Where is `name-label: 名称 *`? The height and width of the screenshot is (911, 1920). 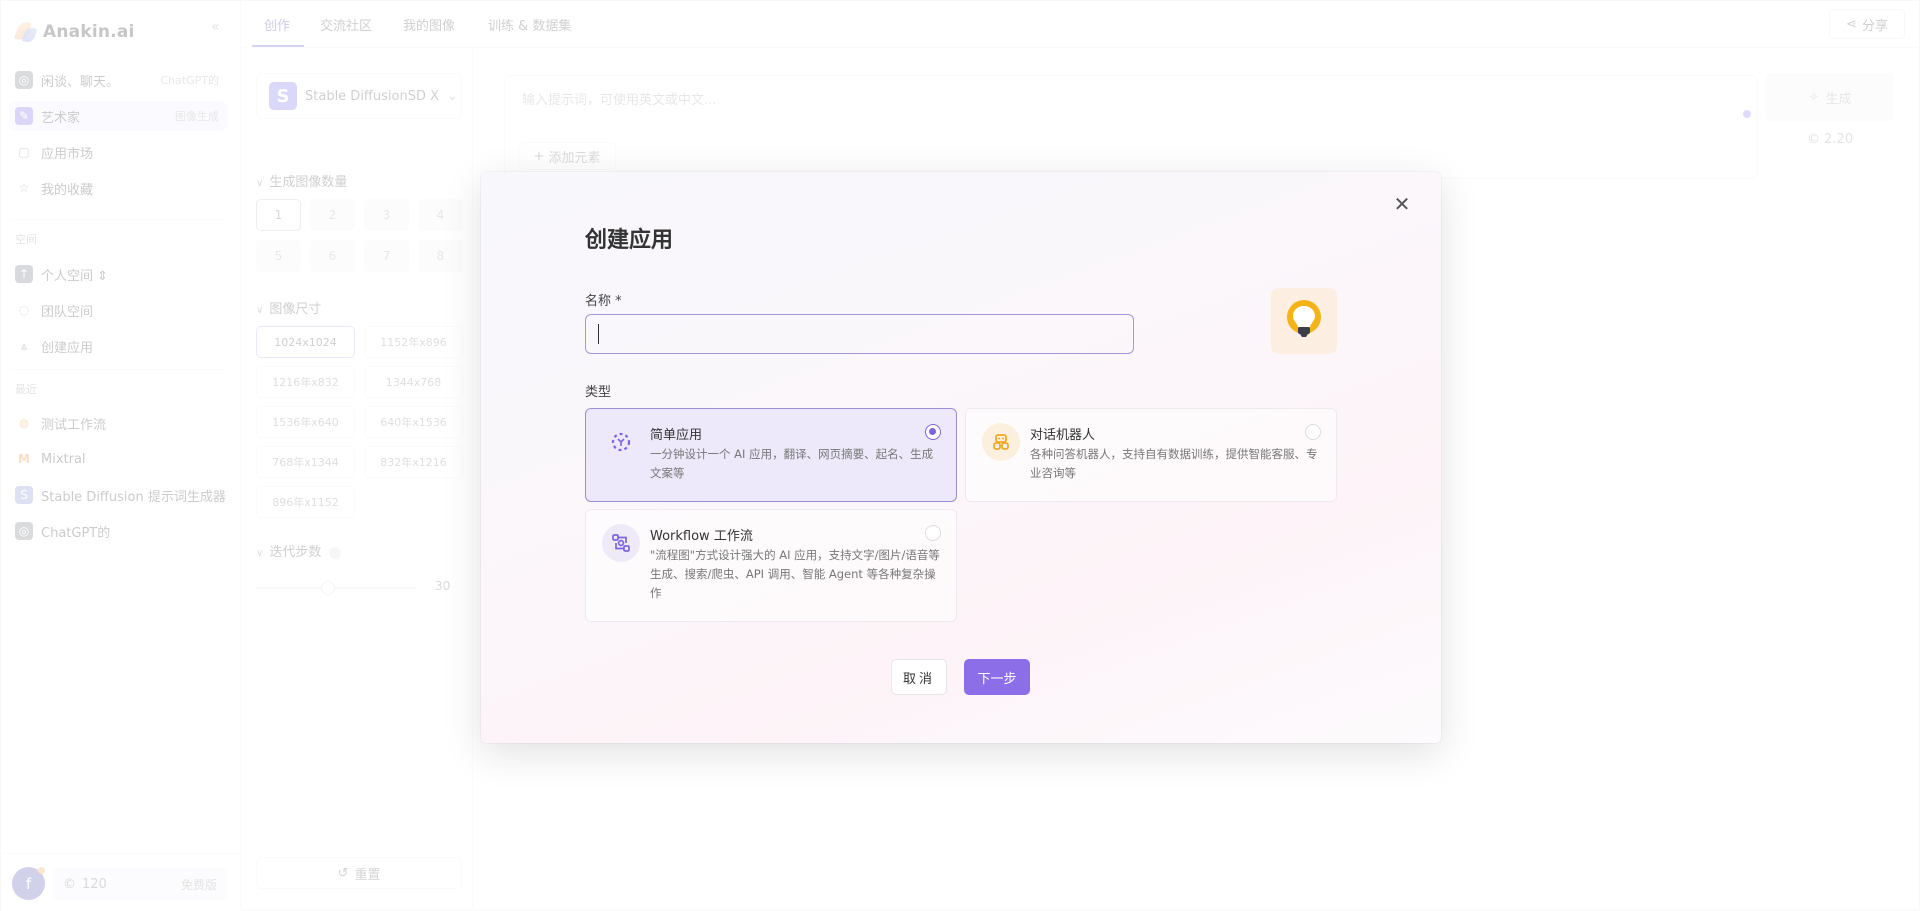 name-label: 名称 * is located at coordinates (603, 301).